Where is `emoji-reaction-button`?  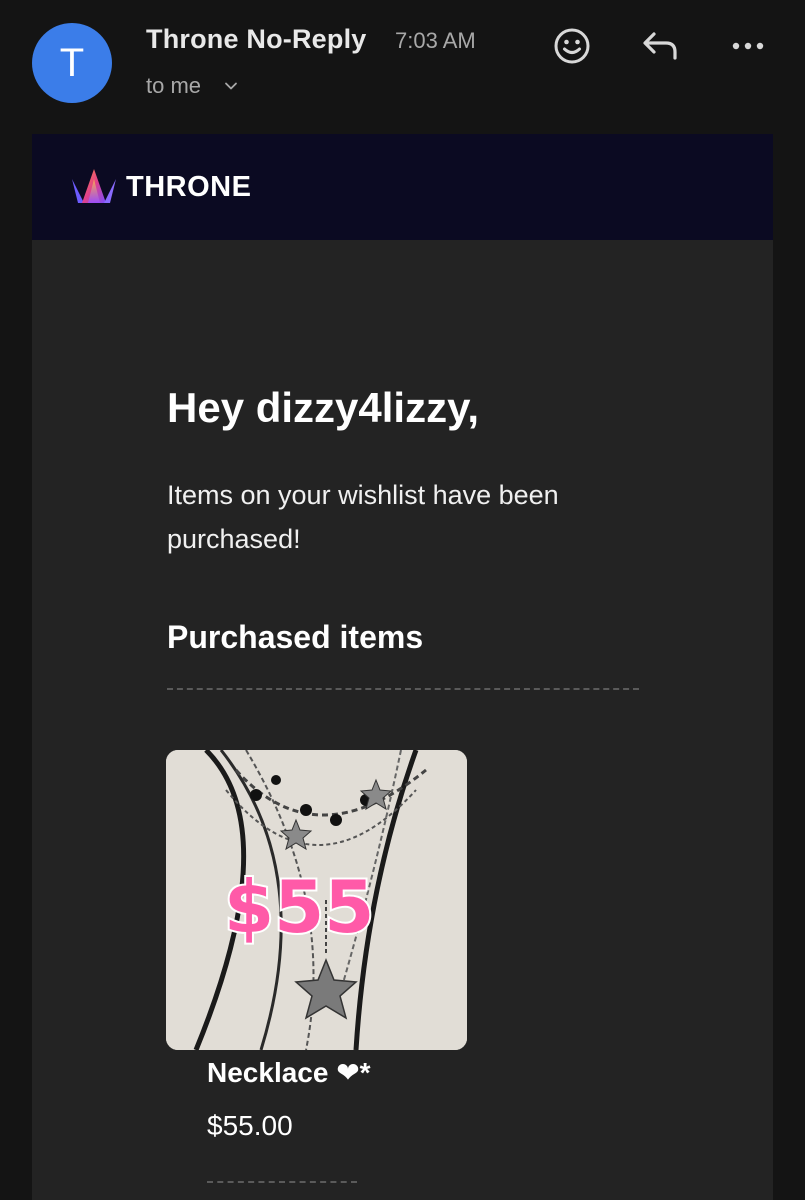
emoji-reaction-button is located at coordinates (572, 46).